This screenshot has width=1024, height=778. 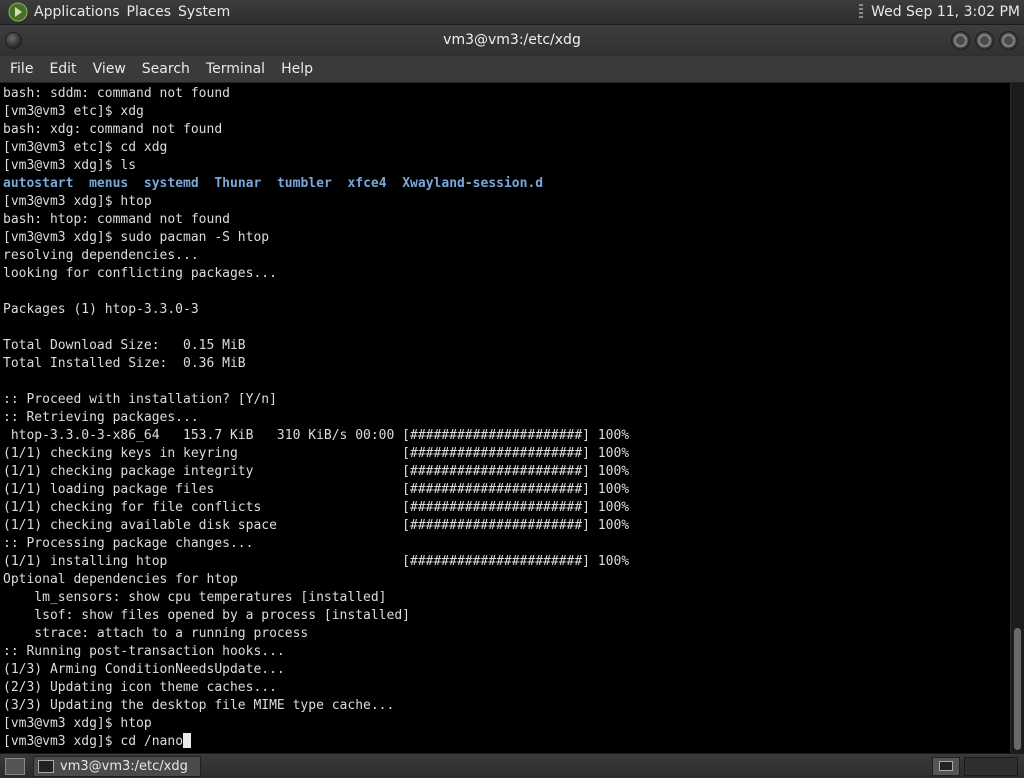 I want to click on directory-entry: autostart, so click(x=38, y=183).